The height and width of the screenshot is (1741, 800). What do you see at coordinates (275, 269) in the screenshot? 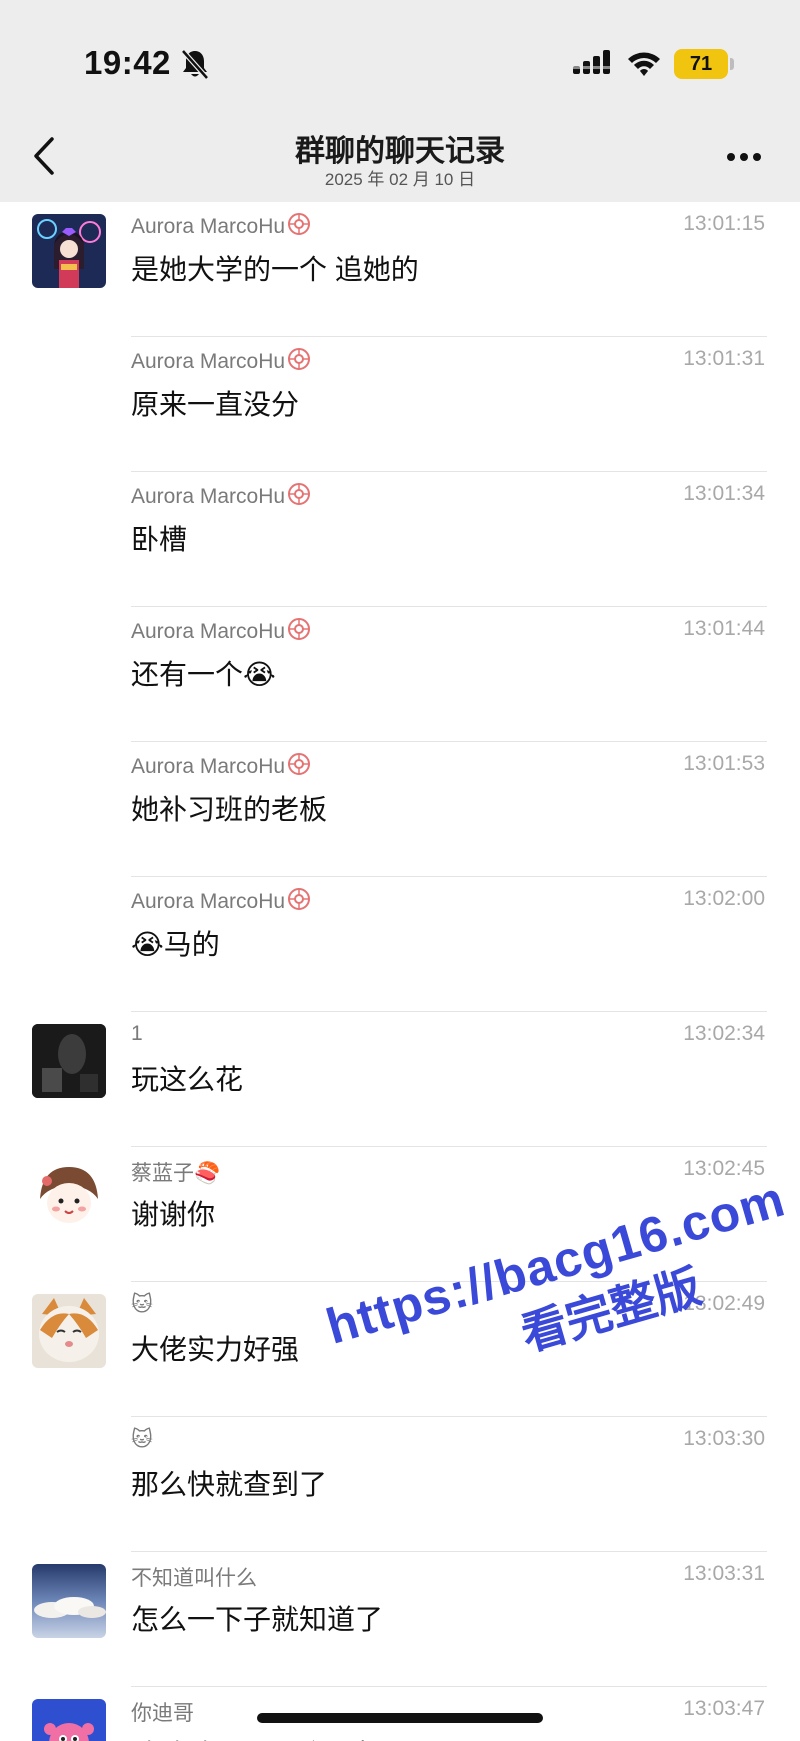
I see `message-text: 是她大学的一个 追她的` at bounding box center [275, 269].